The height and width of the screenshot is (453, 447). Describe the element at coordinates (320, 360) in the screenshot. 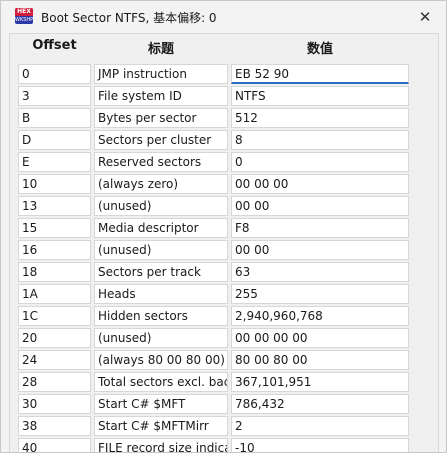

I see `value-field: 80 00 80 00` at that location.